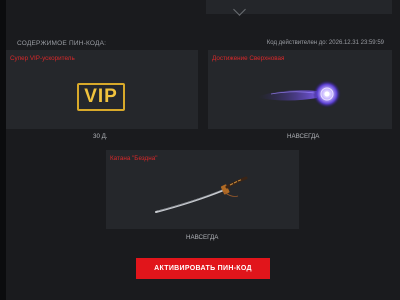  What do you see at coordinates (203, 268) in the screenshot?
I see `activate-pin-button: АКТИВИРОВАТЬ ПИН-КОД` at bounding box center [203, 268].